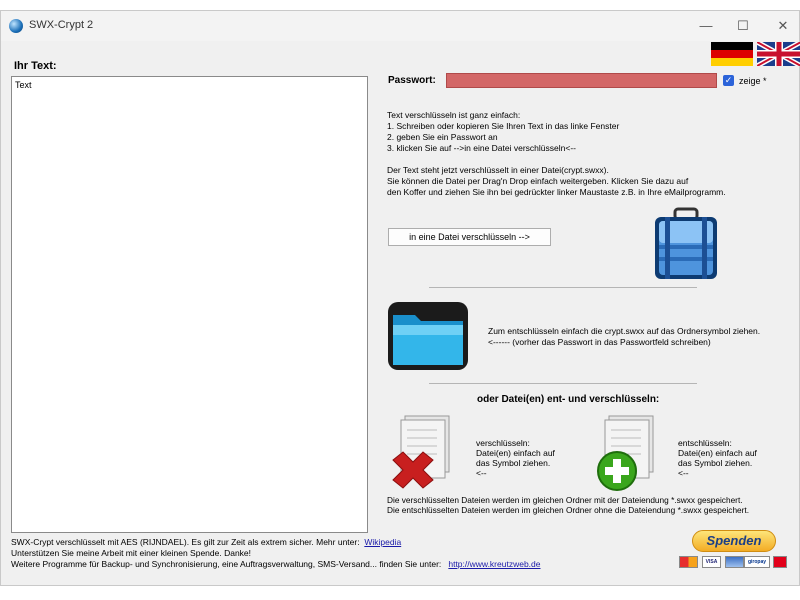  What do you see at coordinates (632, 453) in the screenshot?
I see `decrypt-files-icon` at bounding box center [632, 453].